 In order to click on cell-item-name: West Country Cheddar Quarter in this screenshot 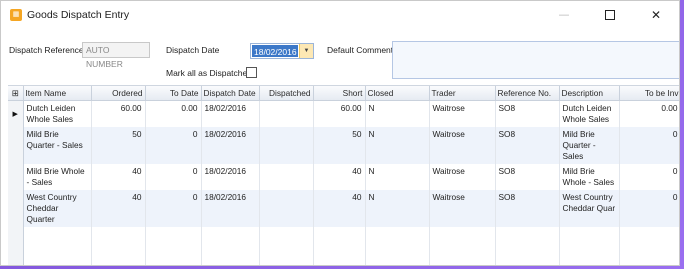, I will do `click(57, 208)`.